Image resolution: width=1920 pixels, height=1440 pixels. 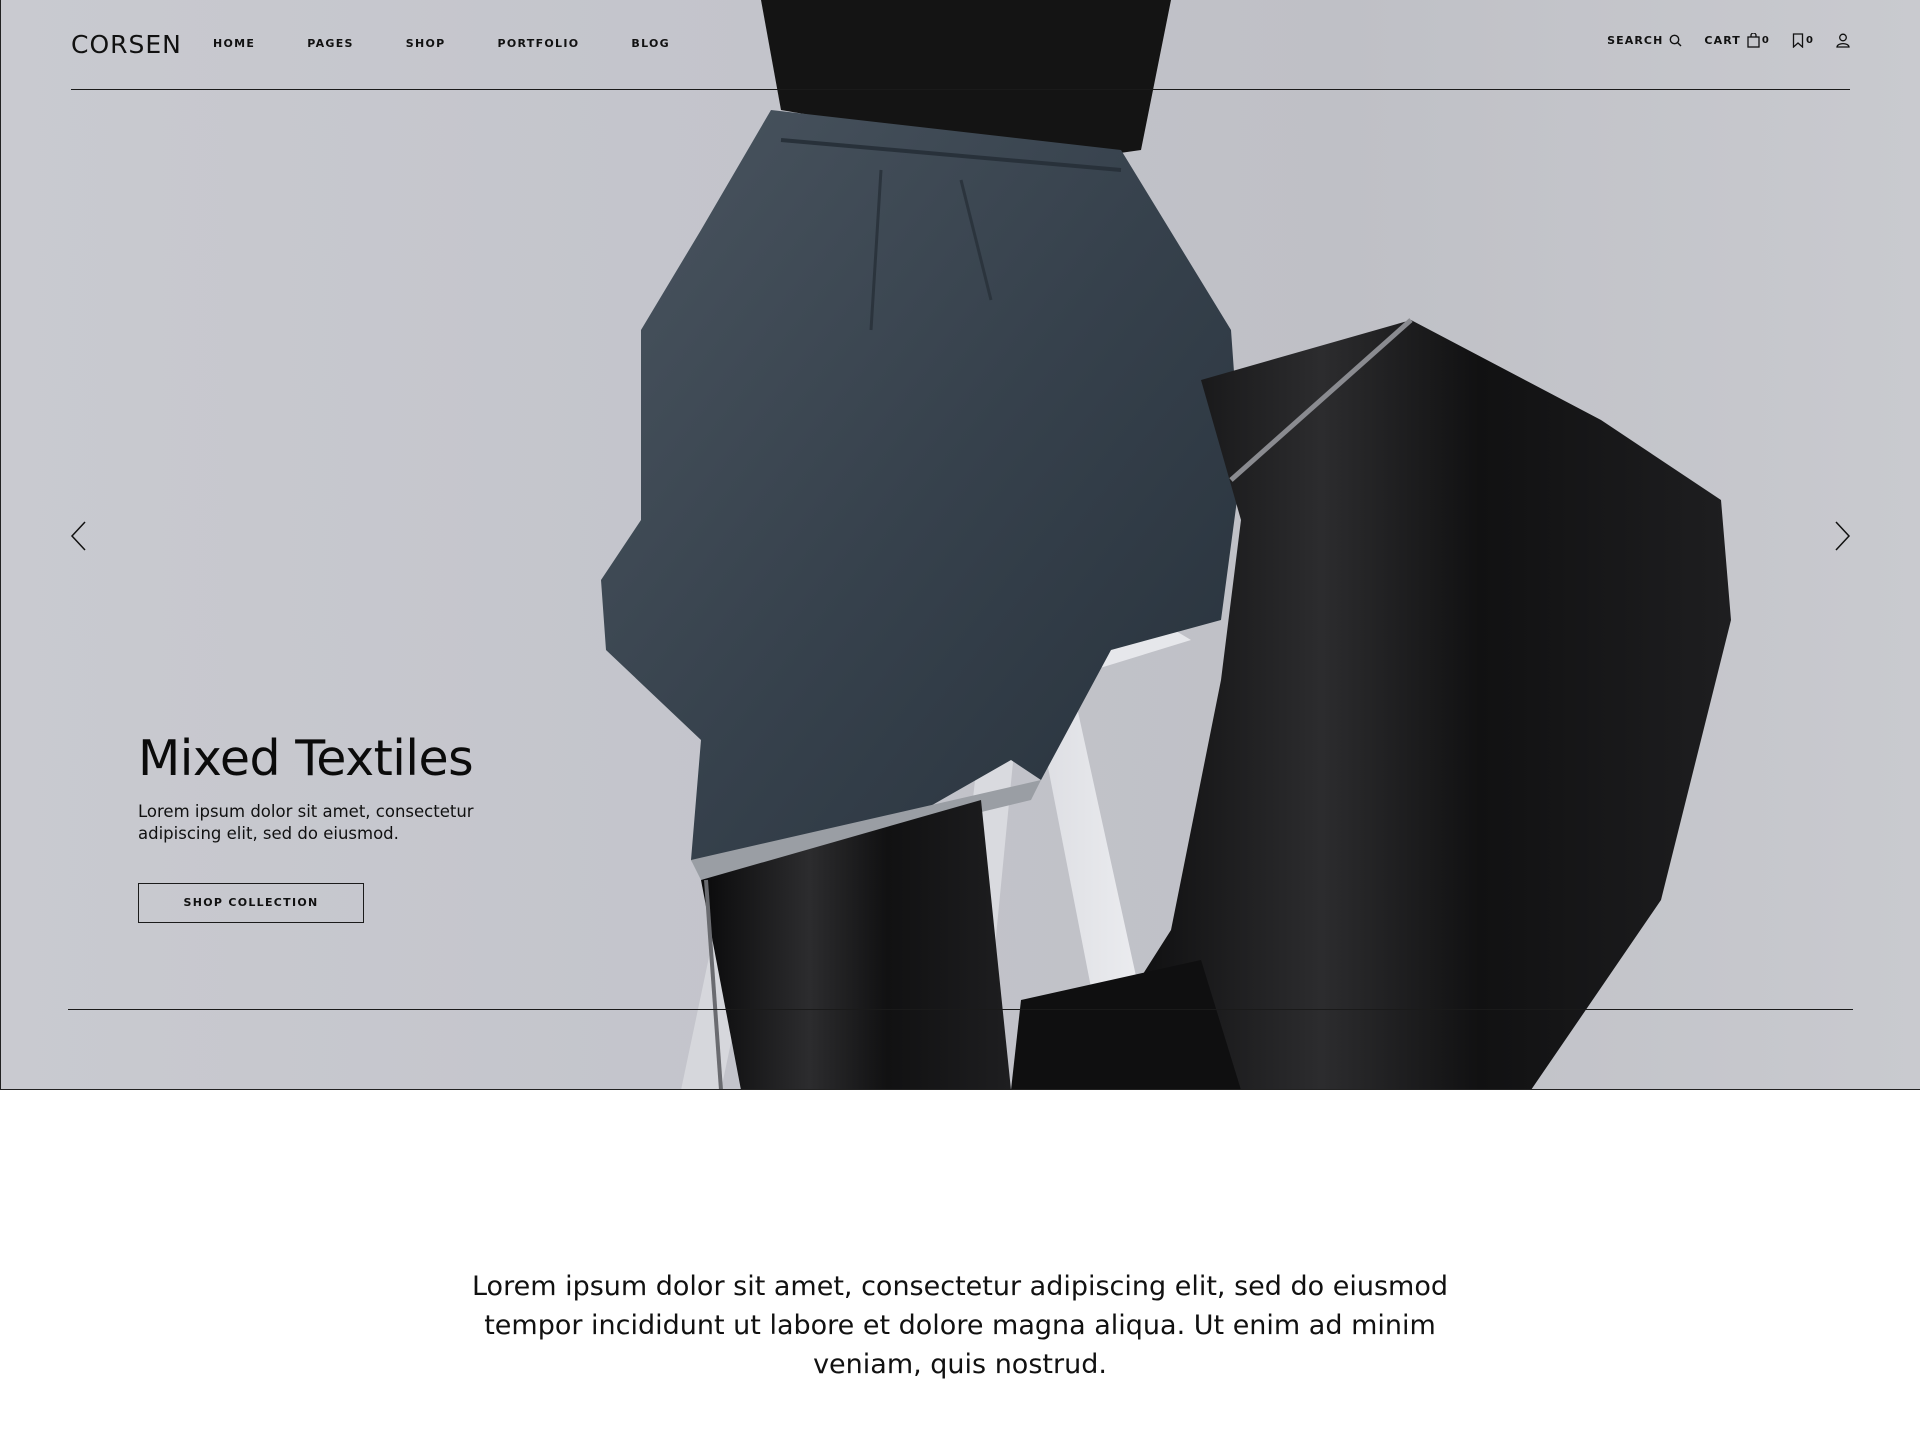 What do you see at coordinates (1676, 40) in the screenshot?
I see `search-icon` at bounding box center [1676, 40].